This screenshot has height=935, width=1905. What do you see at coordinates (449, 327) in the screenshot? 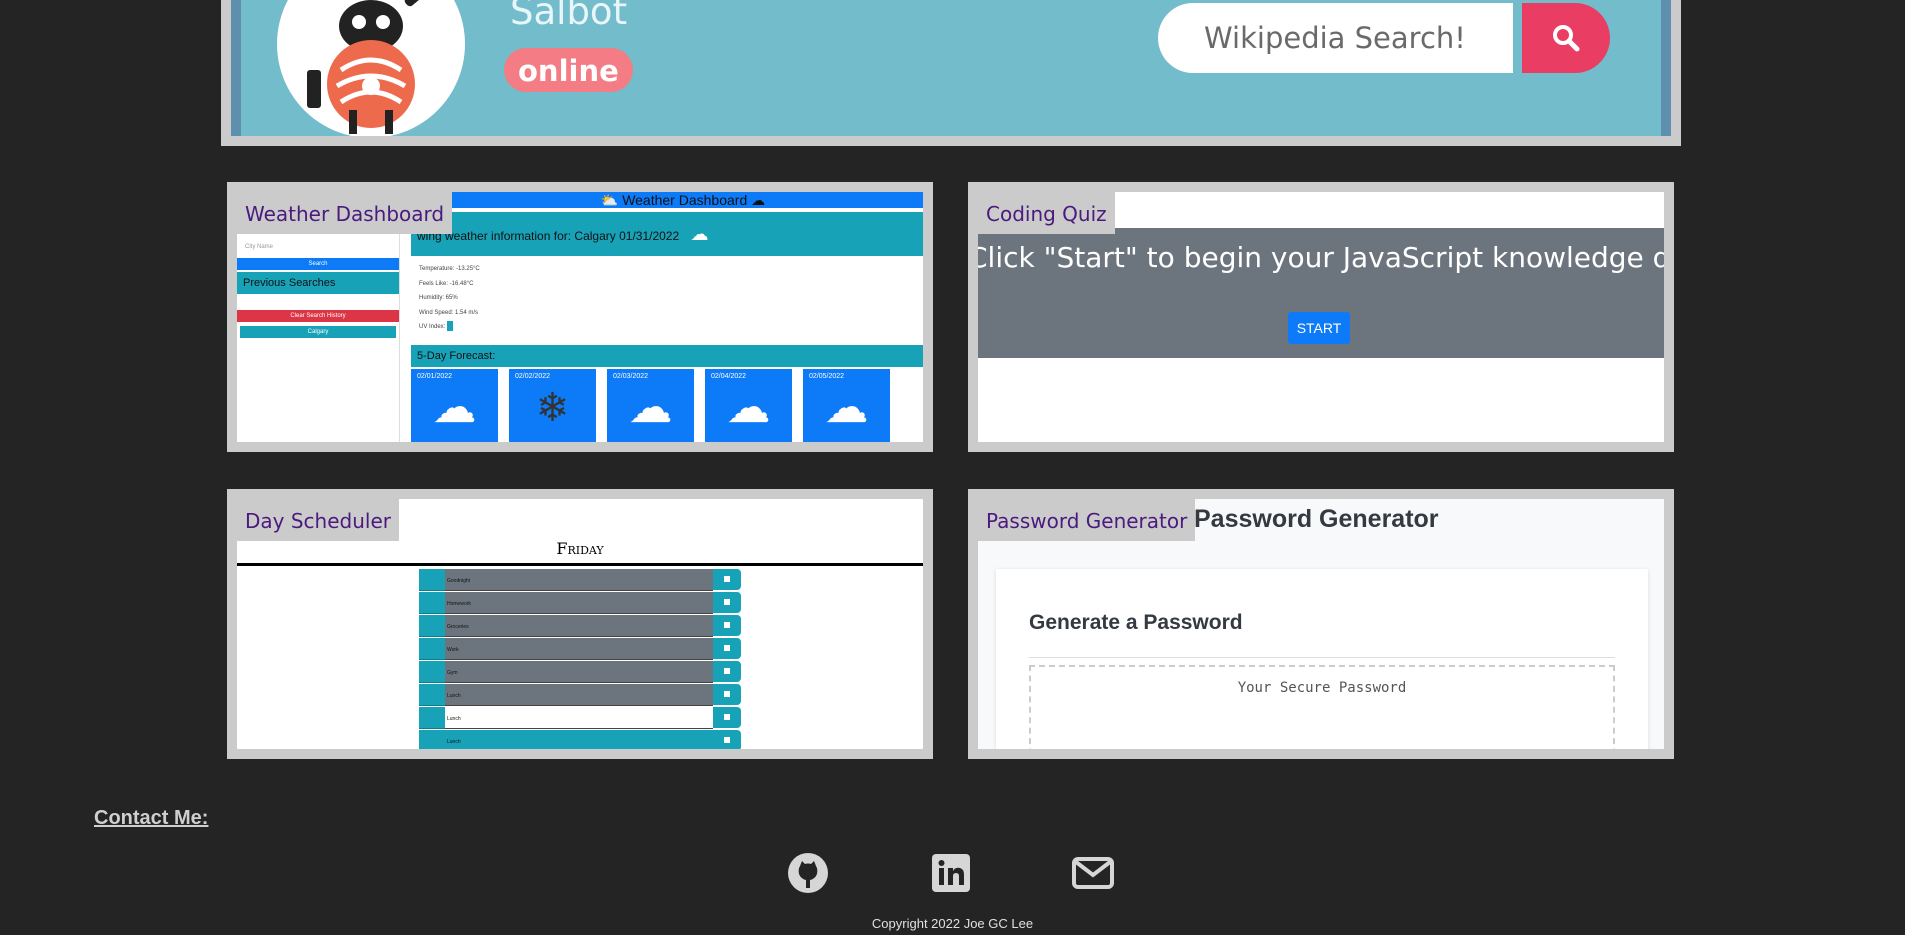
I see `stat-uv: UV Index:` at bounding box center [449, 327].